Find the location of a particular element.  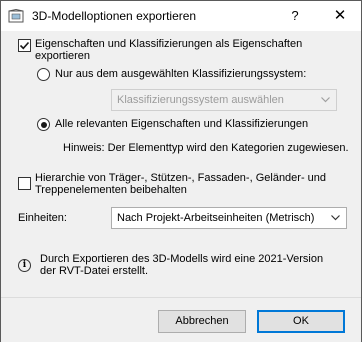

checkmark-icon is located at coordinates (24, 45).